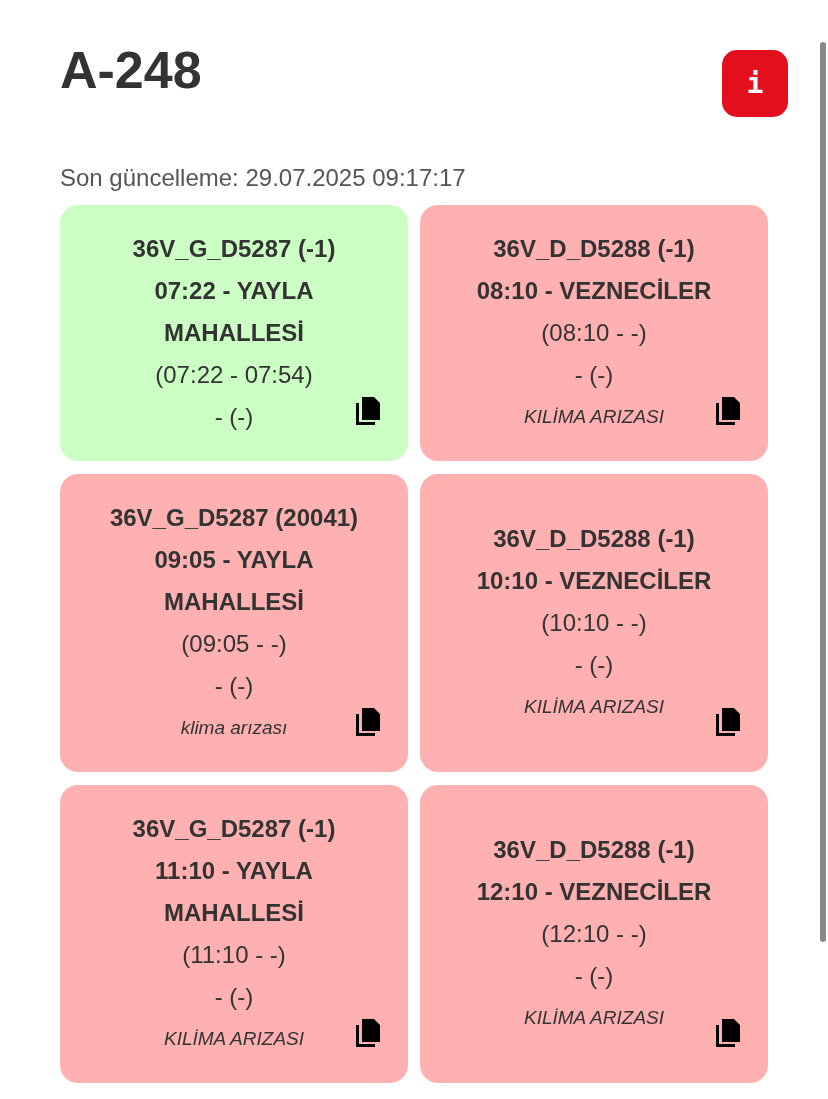 This screenshot has width=828, height=1099. Describe the element at coordinates (234, 518) in the screenshot. I see `trip-code: 36V_G_D5287 (20041)` at that location.